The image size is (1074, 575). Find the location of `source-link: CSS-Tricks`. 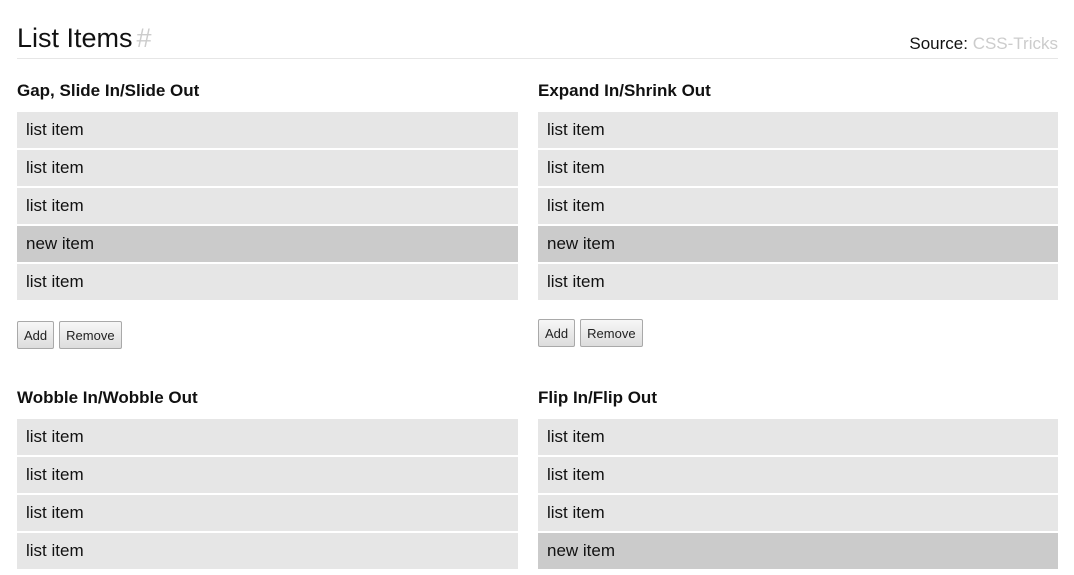

source-link: CSS-Tricks is located at coordinates (1015, 43).